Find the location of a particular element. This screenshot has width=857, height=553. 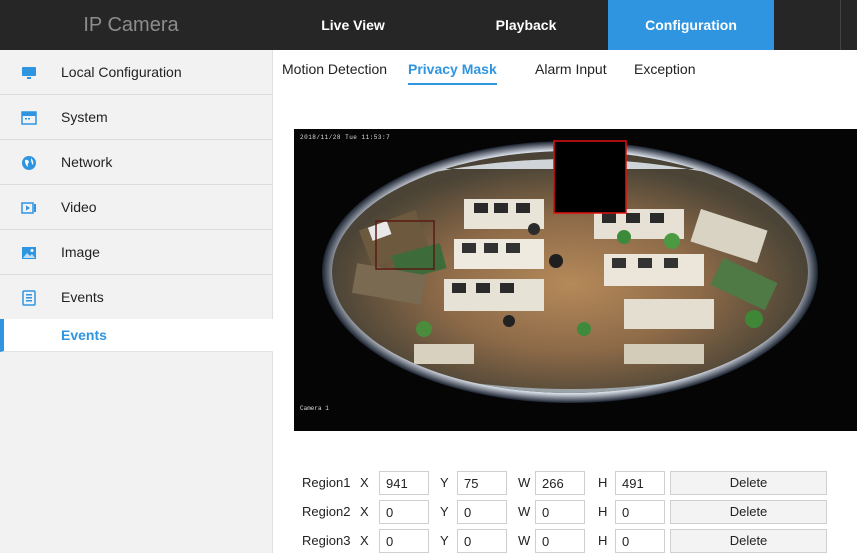

sidebar-item-label: Video is located at coordinates (79, 207).